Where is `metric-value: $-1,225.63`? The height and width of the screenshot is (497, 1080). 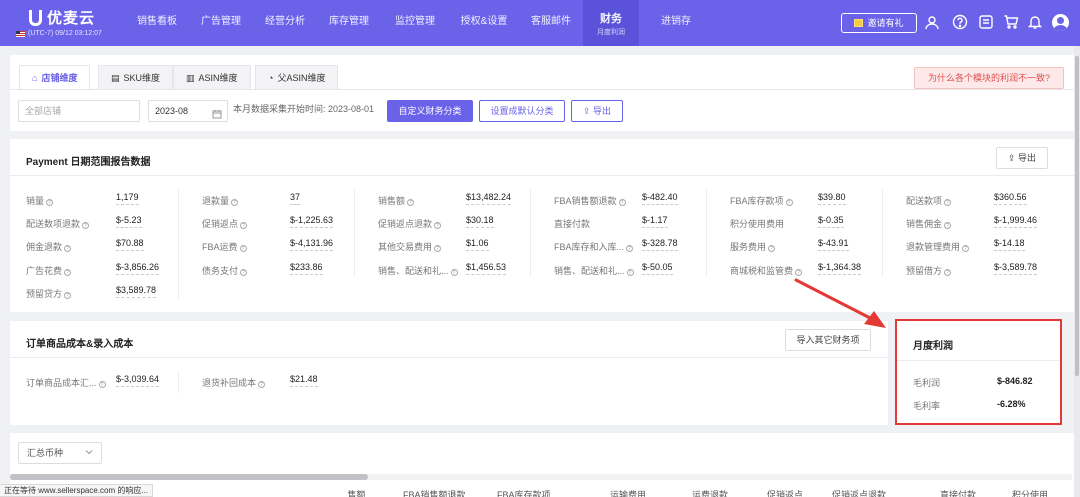
metric-value: $-1,225.63 is located at coordinates (312, 221).